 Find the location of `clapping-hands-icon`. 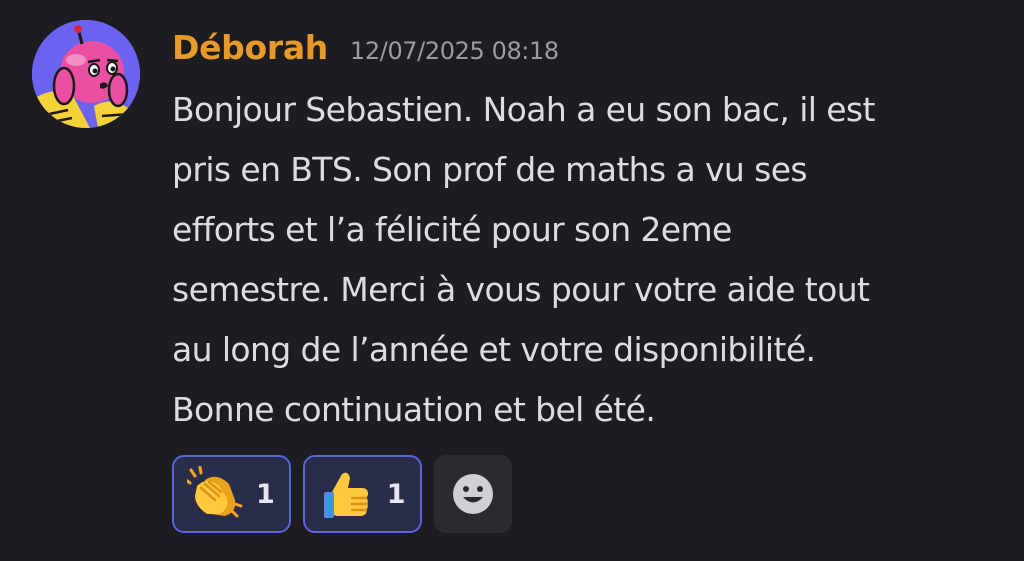

clapping-hands-icon is located at coordinates (215, 494).